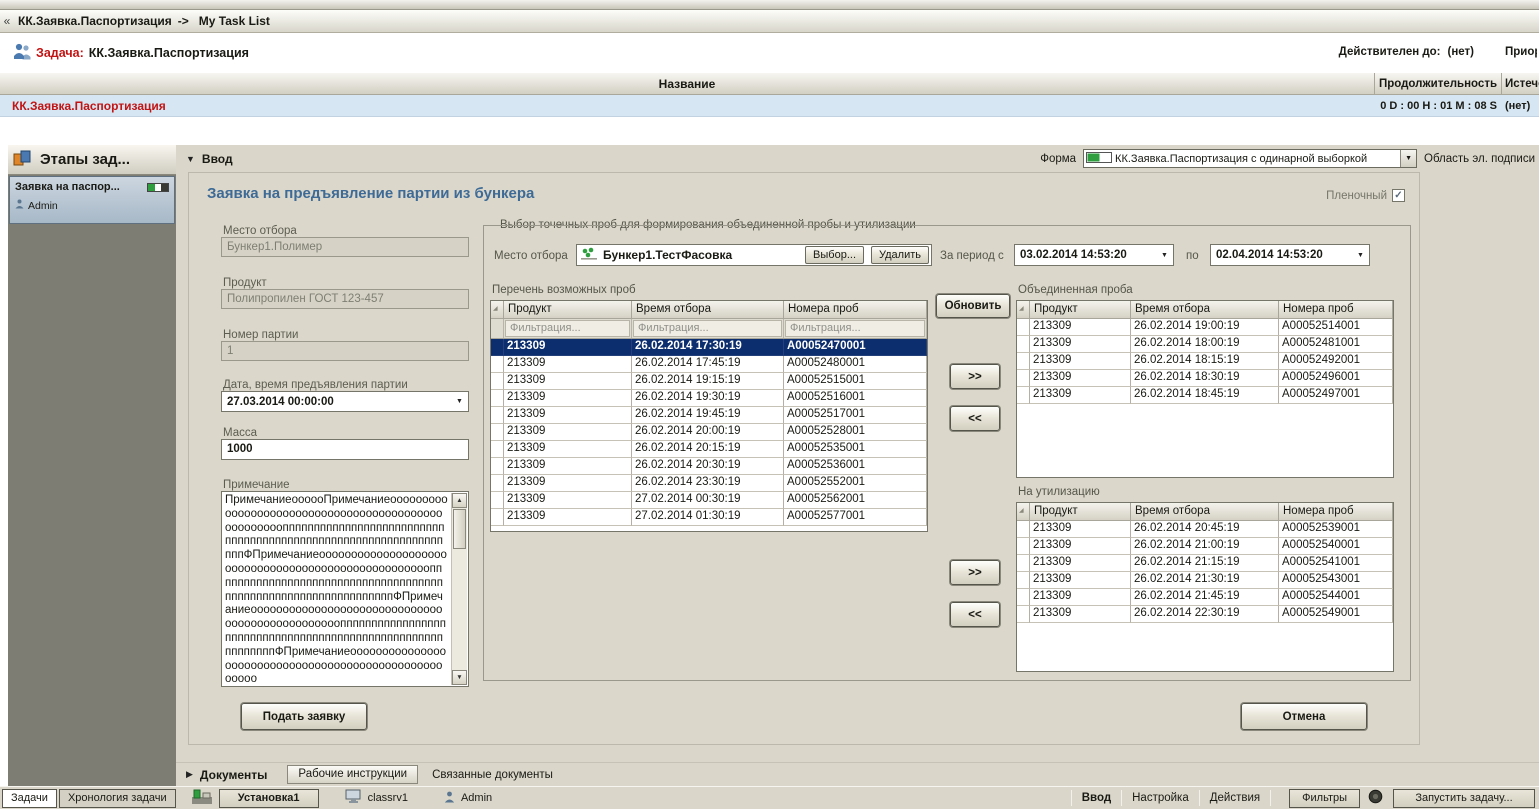 The width and height of the screenshot is (1539, 809). I want to click on table-row: 213309 26.02.2014 21:15:19 A00052541001, so click(1205, 563).